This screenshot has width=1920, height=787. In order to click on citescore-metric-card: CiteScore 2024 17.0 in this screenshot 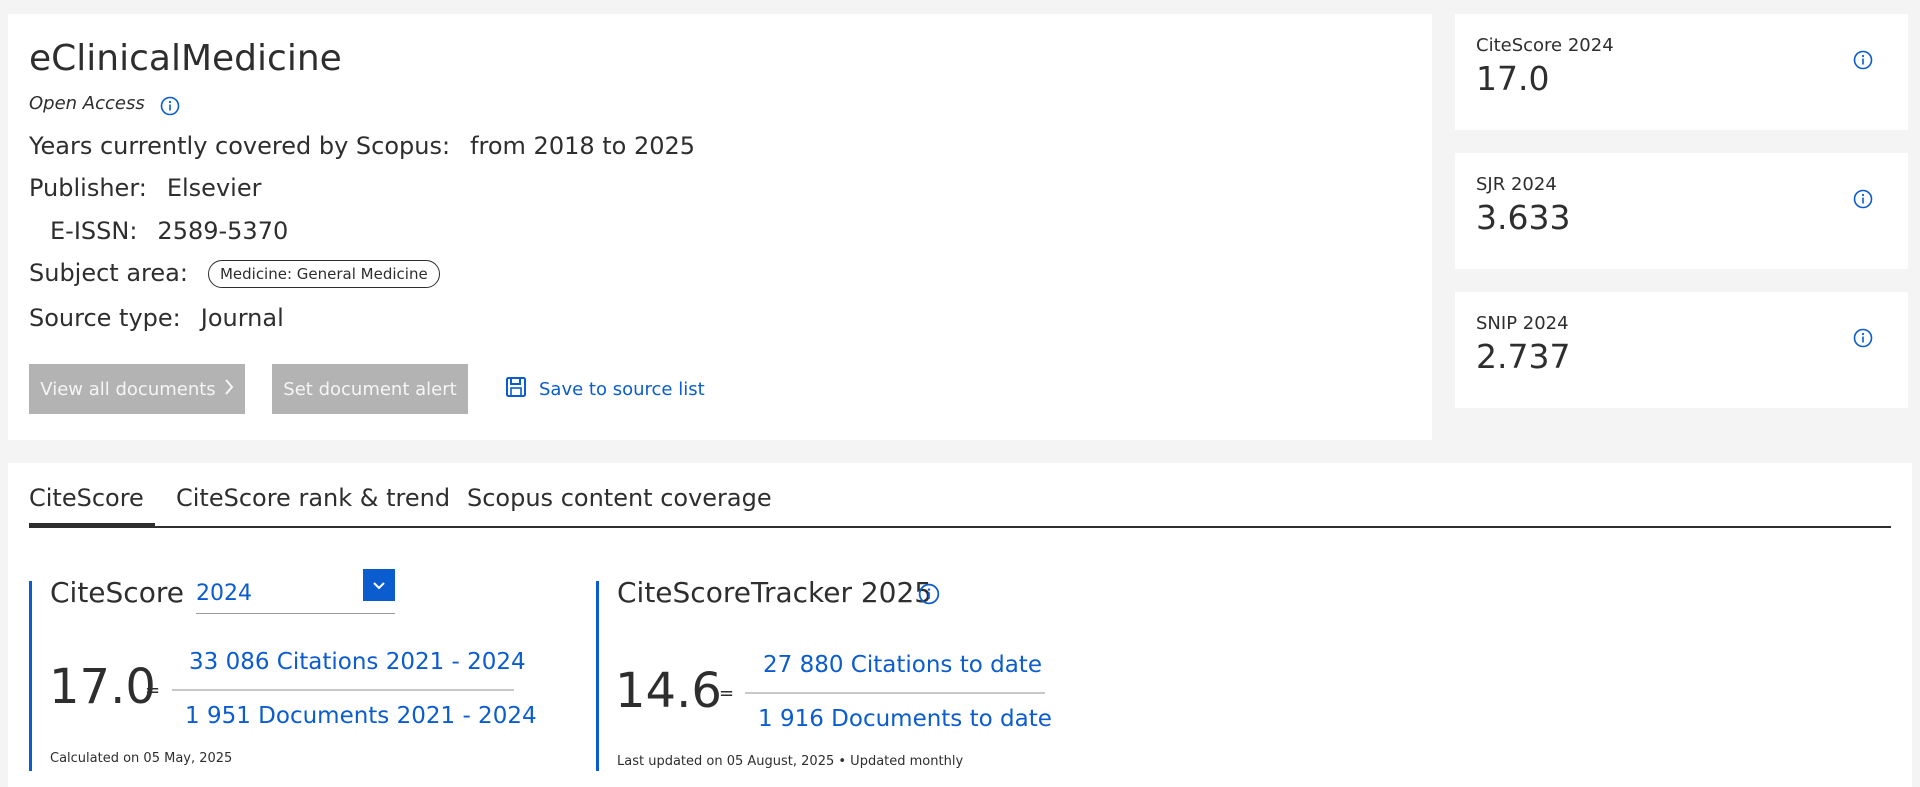, I will do `click(1681, 72)`.